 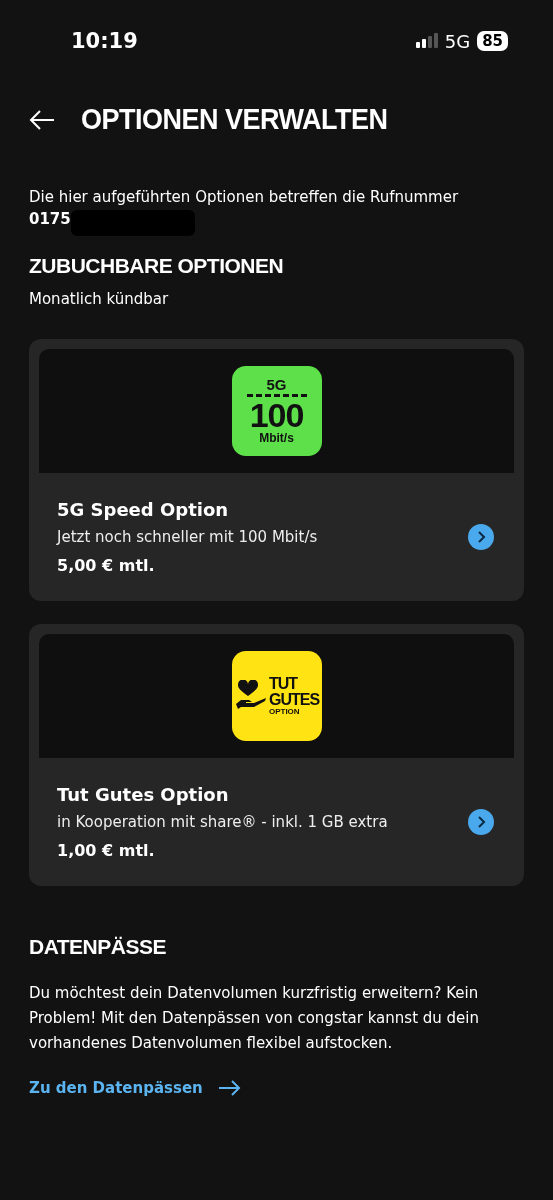 What do you see at coordinates (254, 1018) in the screenshot?
I see `datapass-description: Du möchtest dein Datenvolumen kurzfristig erweitern? Kein Problem! Mit den Datenpässen von congstar kannst du dein vorhandenes Datenvolumen flexibel aufstocken.` at bounding box center [254, 1018].